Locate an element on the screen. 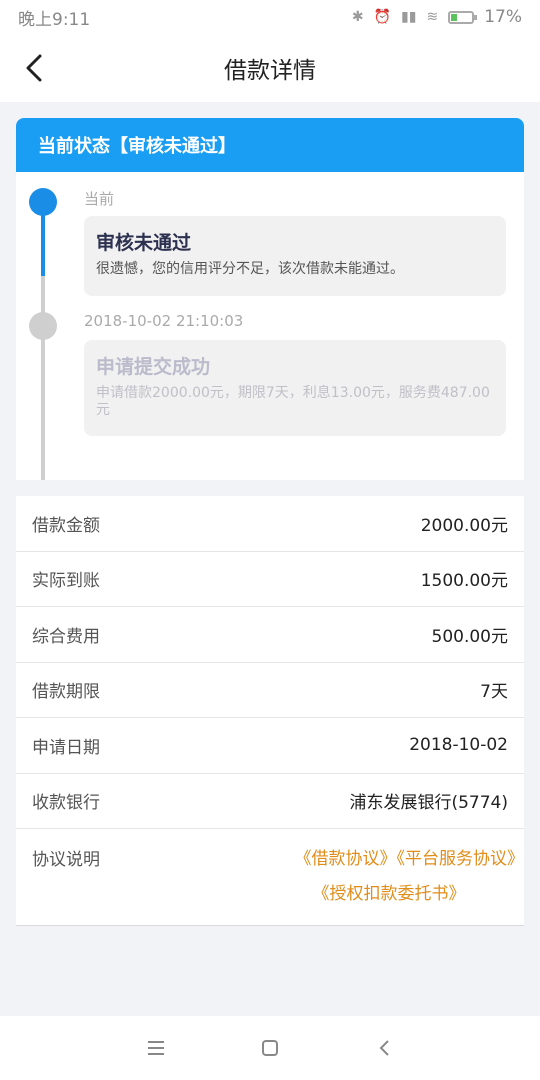  status-icons: ✱ ⏰ ▮▮ ≋ 17% is located at coordinates (437, 17).